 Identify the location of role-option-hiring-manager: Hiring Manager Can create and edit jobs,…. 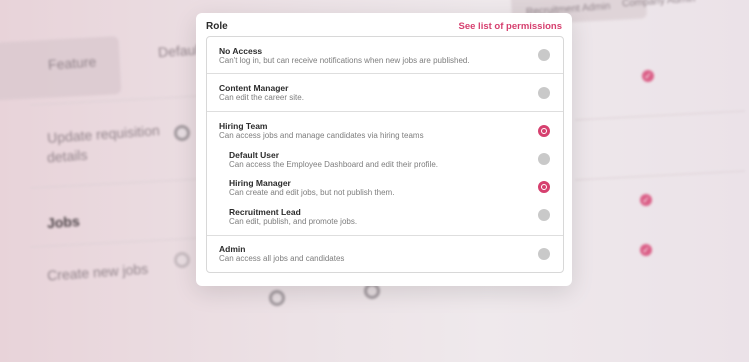
(385, 186).